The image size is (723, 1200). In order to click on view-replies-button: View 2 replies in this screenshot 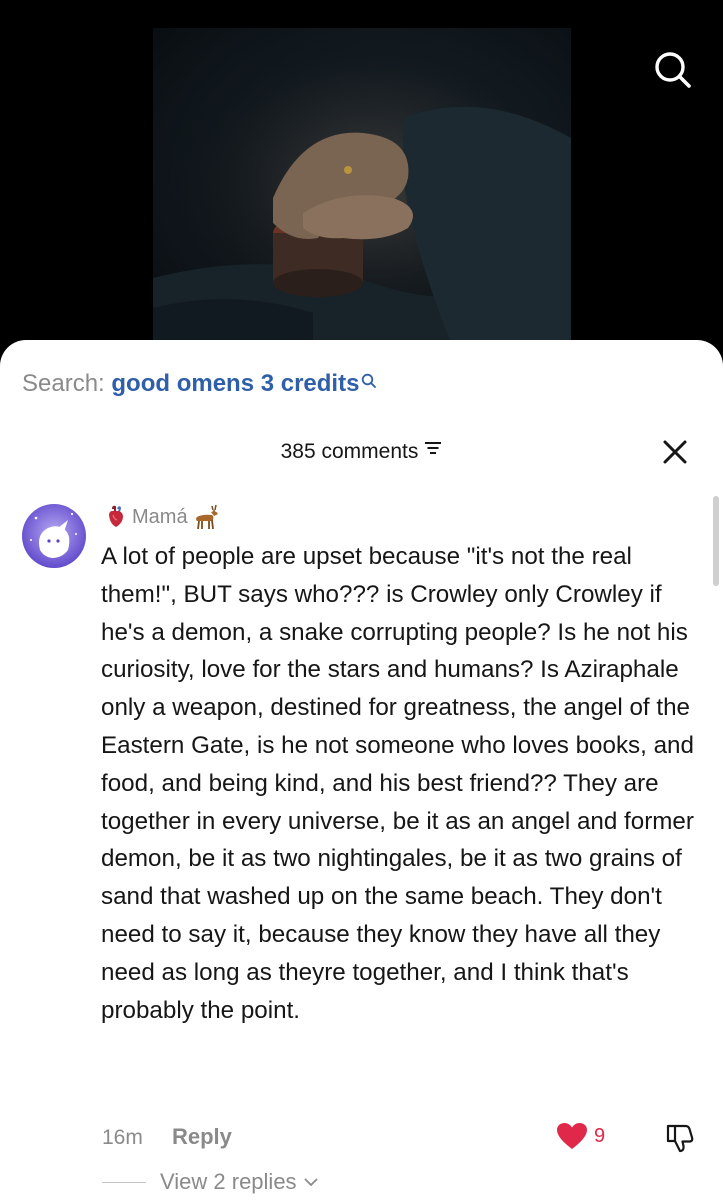, I will do `click(210, 1182)`.